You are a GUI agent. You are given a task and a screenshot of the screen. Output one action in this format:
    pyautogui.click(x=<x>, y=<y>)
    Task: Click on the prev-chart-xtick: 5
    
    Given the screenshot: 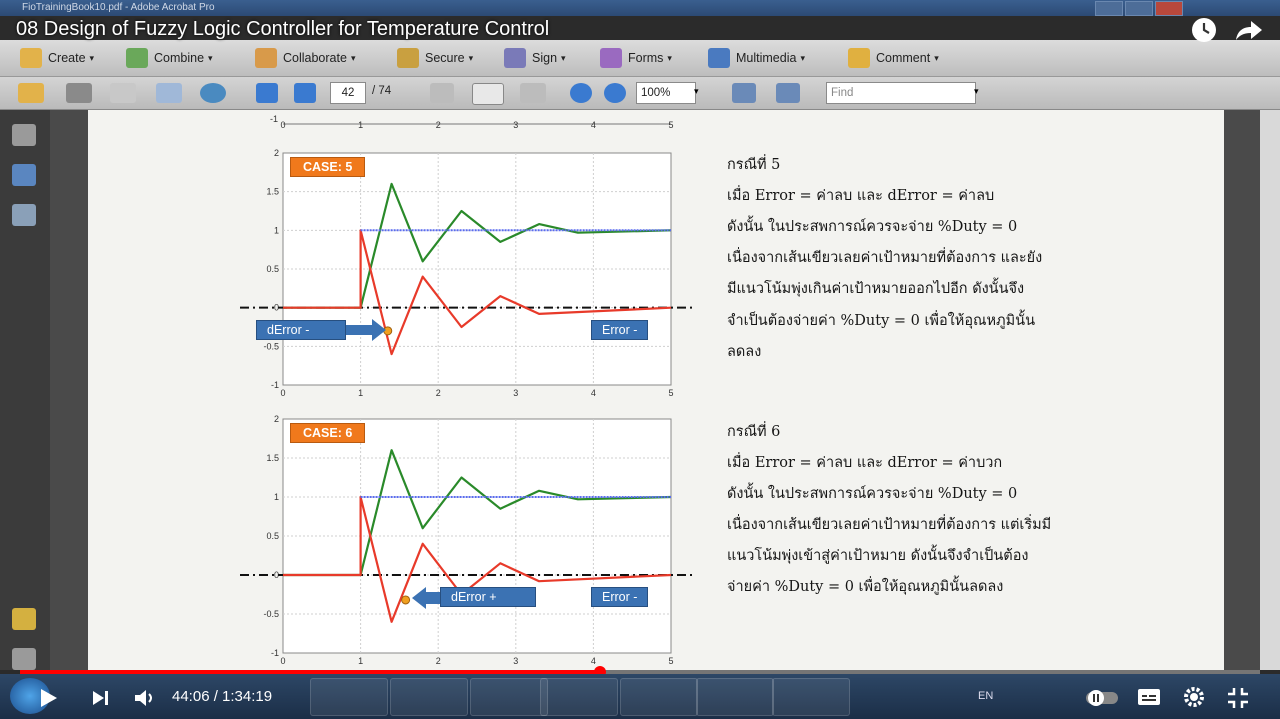 What is the action you would take?
    pyautogui.click(x=670, y=125)
    